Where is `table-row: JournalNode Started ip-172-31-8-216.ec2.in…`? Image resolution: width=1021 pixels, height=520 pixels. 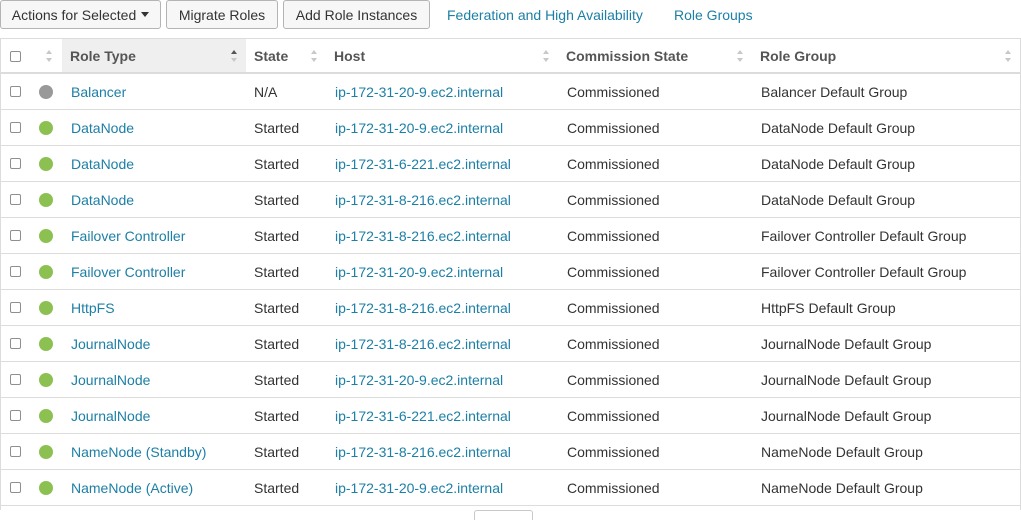
table-row: JournalNode Started ip-172-31-8-216.ec2.in… is located at coordinates (510, 344).